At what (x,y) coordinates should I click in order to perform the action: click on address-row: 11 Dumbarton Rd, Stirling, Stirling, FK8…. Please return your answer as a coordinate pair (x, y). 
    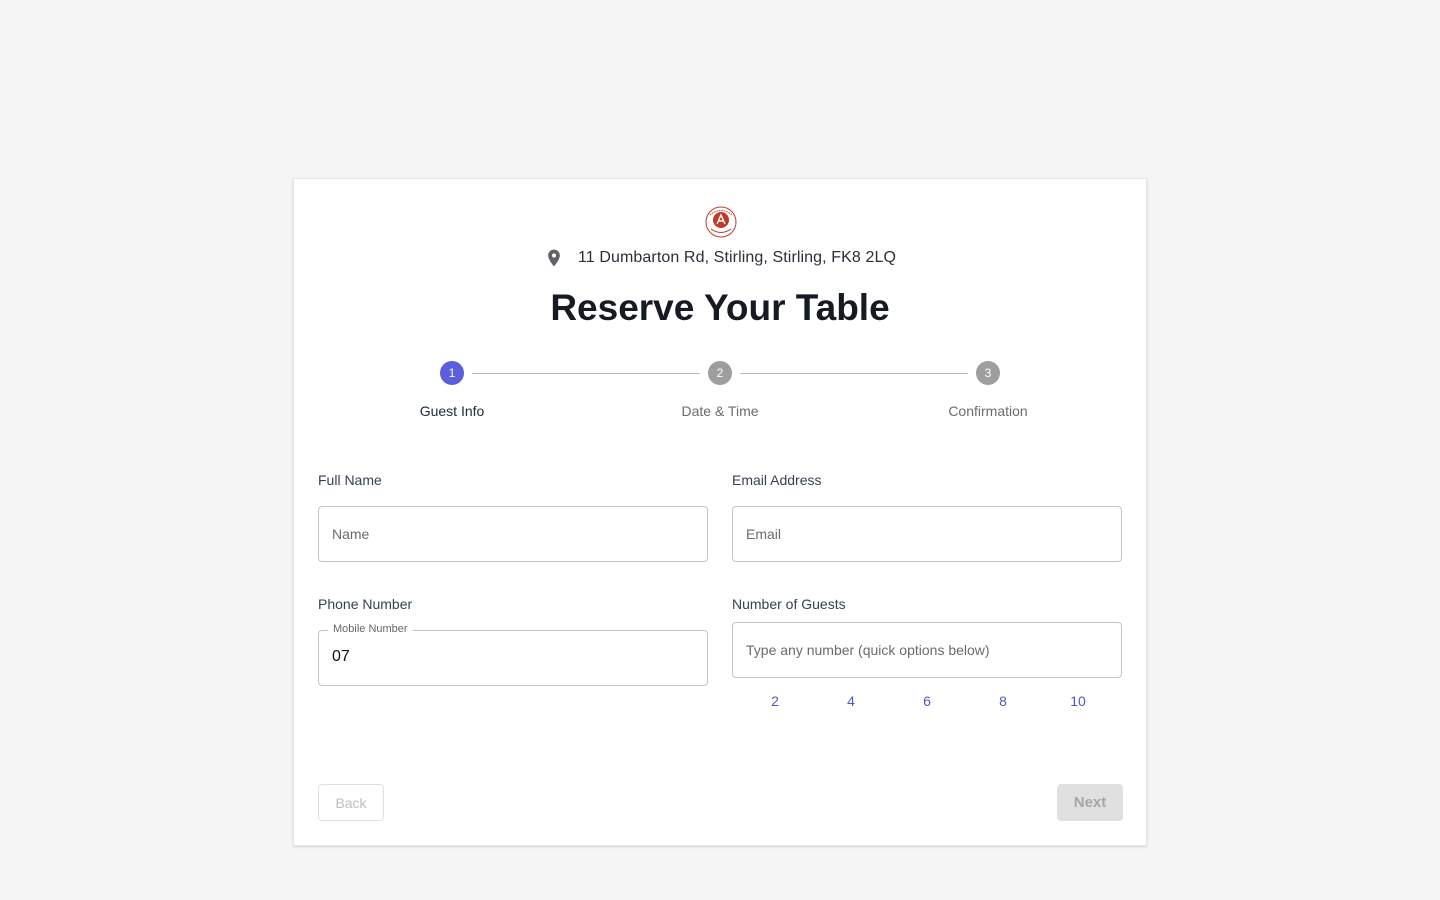
    Looking at the image, I should click on (720, 258).